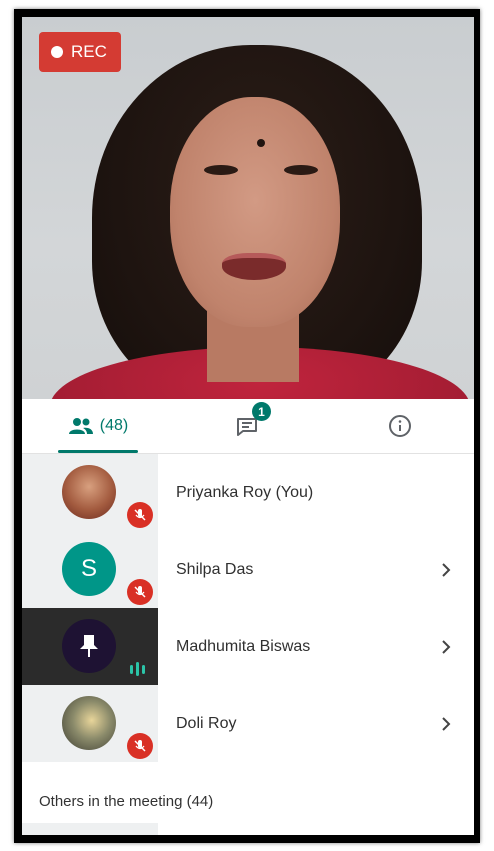 The image size is (494, 851). I want to click on participant-name: Madhumita Biswas, so click(243, 646).